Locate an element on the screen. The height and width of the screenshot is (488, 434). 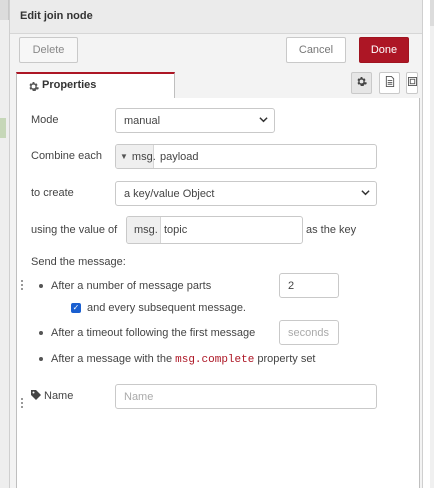
tray-title: Edit join node is located at coordinates (56, 16).